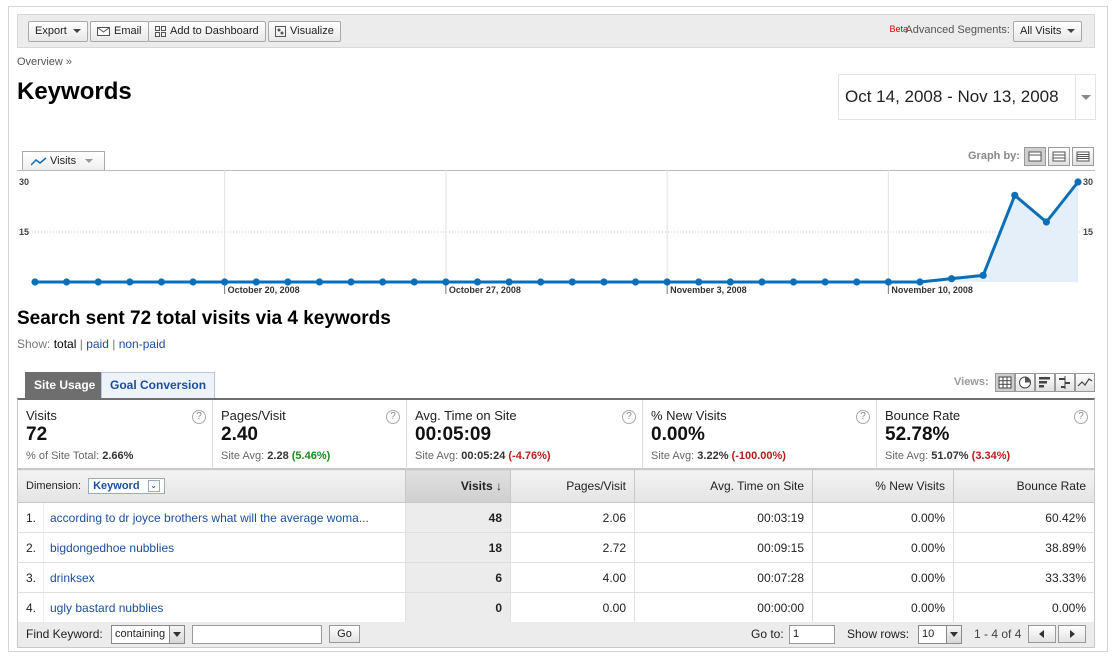 Image resolution: width=1116 pixels, height=657 pixels. What do you see at coordinates (126, 486) in the screenshot?
I see `dimension-select: Keyword ⌄` at bounding box center [126, 486].